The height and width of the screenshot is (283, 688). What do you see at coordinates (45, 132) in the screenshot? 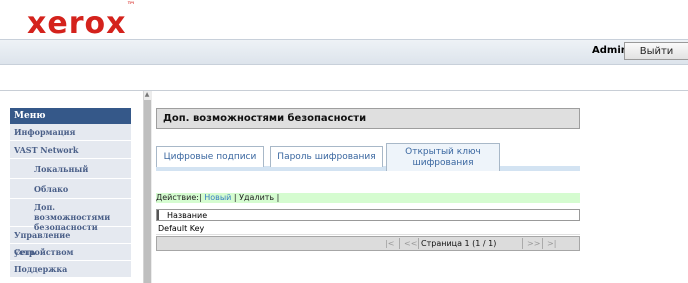
I see `sidebar-item-label: Информация` at bounding box center [45, 132].